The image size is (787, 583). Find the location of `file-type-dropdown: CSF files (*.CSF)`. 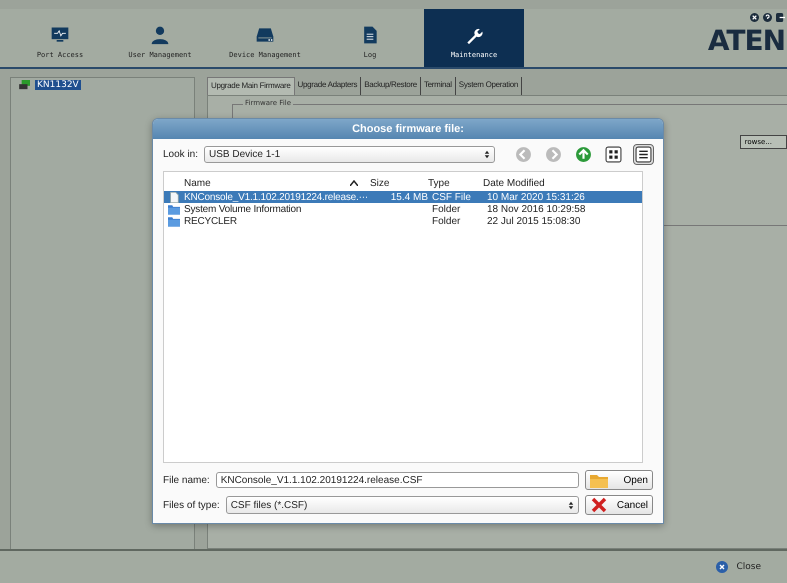

file-type-dropdown: CSF files (*.CSF) is located at coordinates (402, 505).